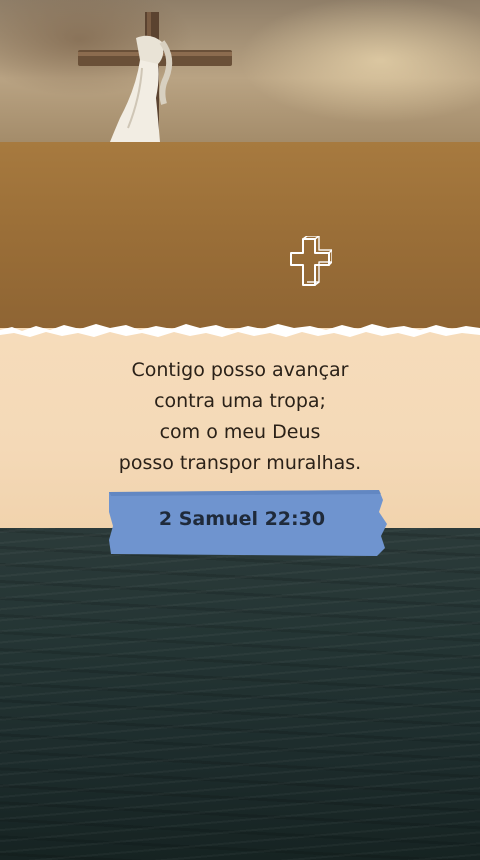  I want to click on verse-line-3: com o meu Deus, so click(240, 432).